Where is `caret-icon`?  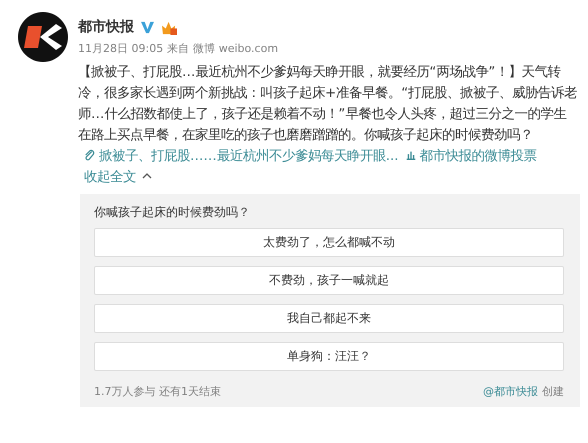
caret-icon is located at coordinates (147, 176).